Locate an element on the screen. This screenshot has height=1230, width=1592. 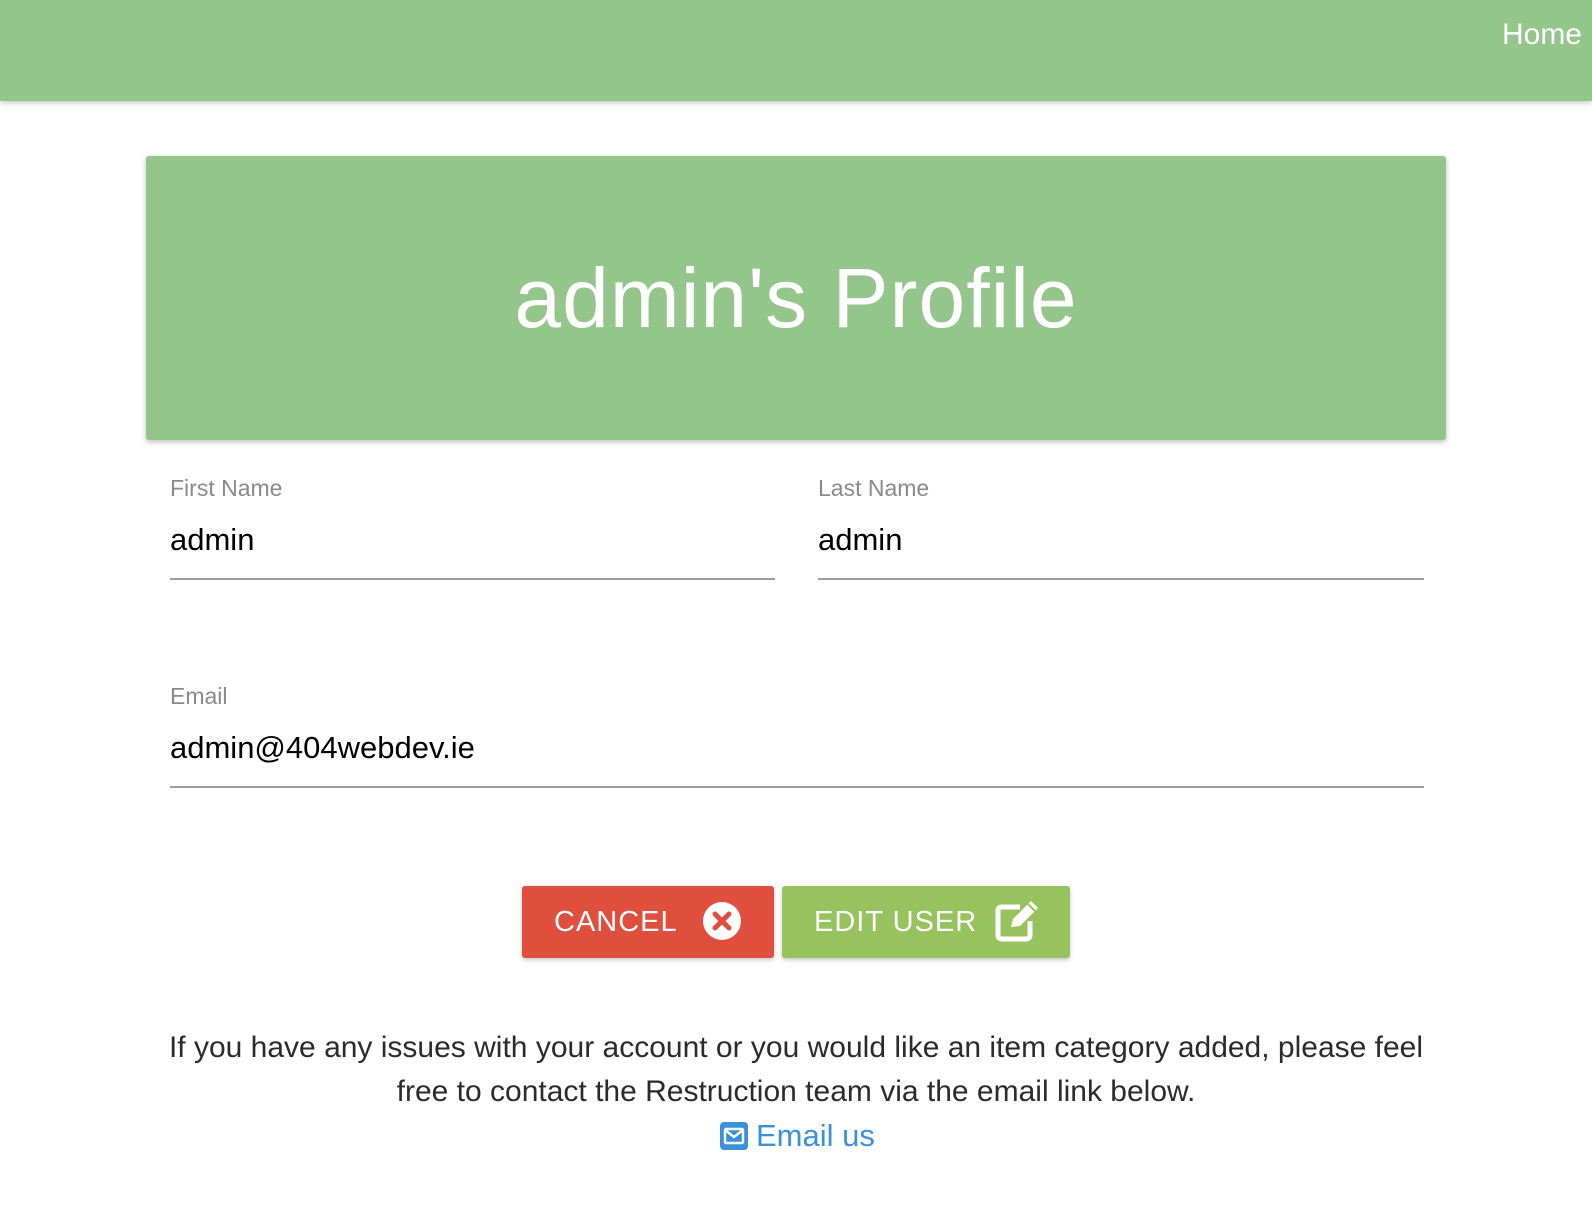
cancel-button-label: CANCEL is located at coordinates (616, 921).